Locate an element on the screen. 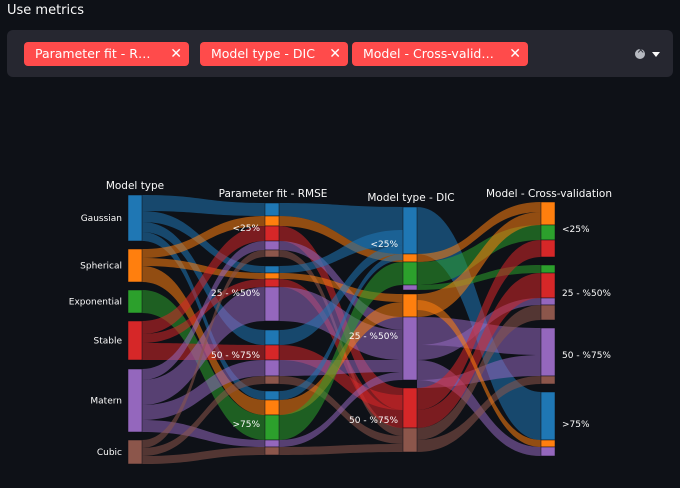  column-header: Parameter fit - RMSE is located at coordinates (273, 194).